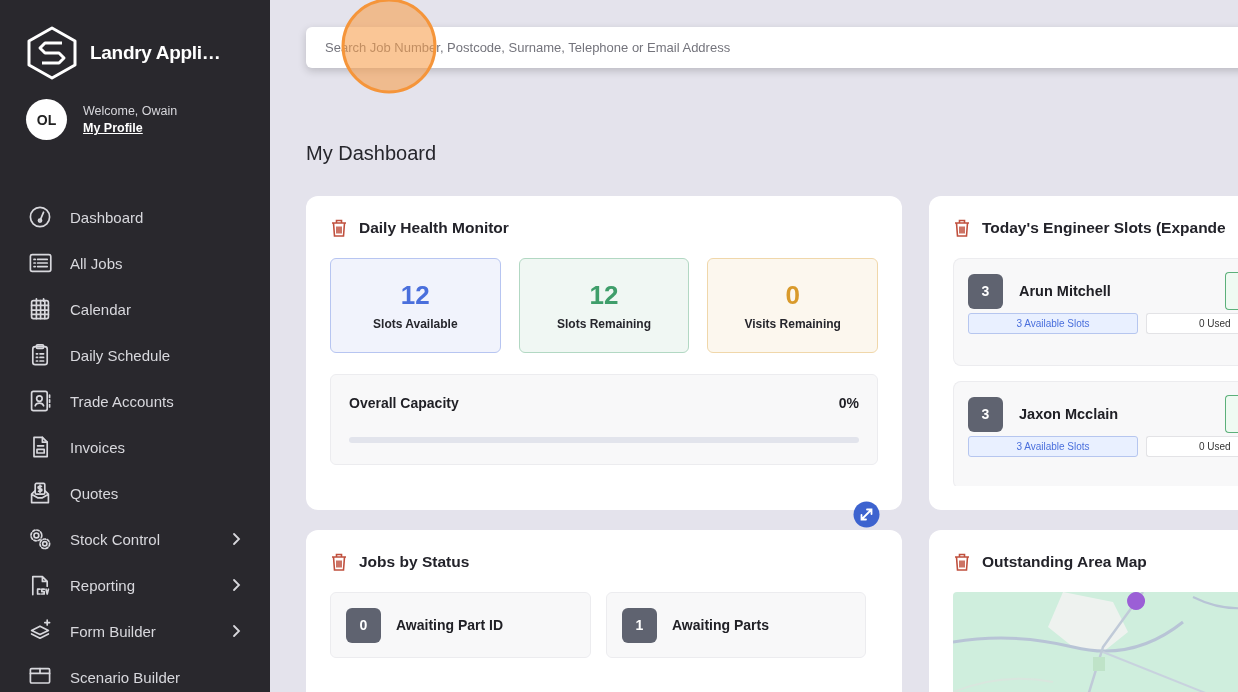 The height and width of the screenshot is (692, 1238). Describe the element at coordinates (113, 128) in the screenshot. I see `profile-link: My Profile` at that location.